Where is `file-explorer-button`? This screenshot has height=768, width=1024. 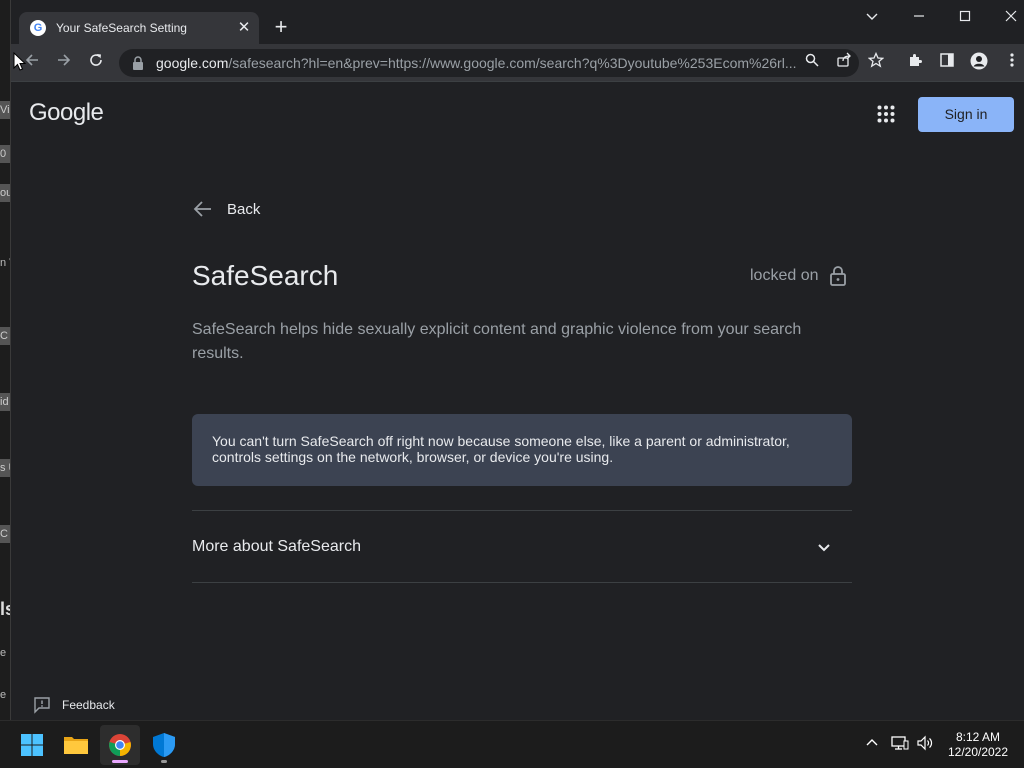
file-explorer-button is located at coordinates (76, 745).